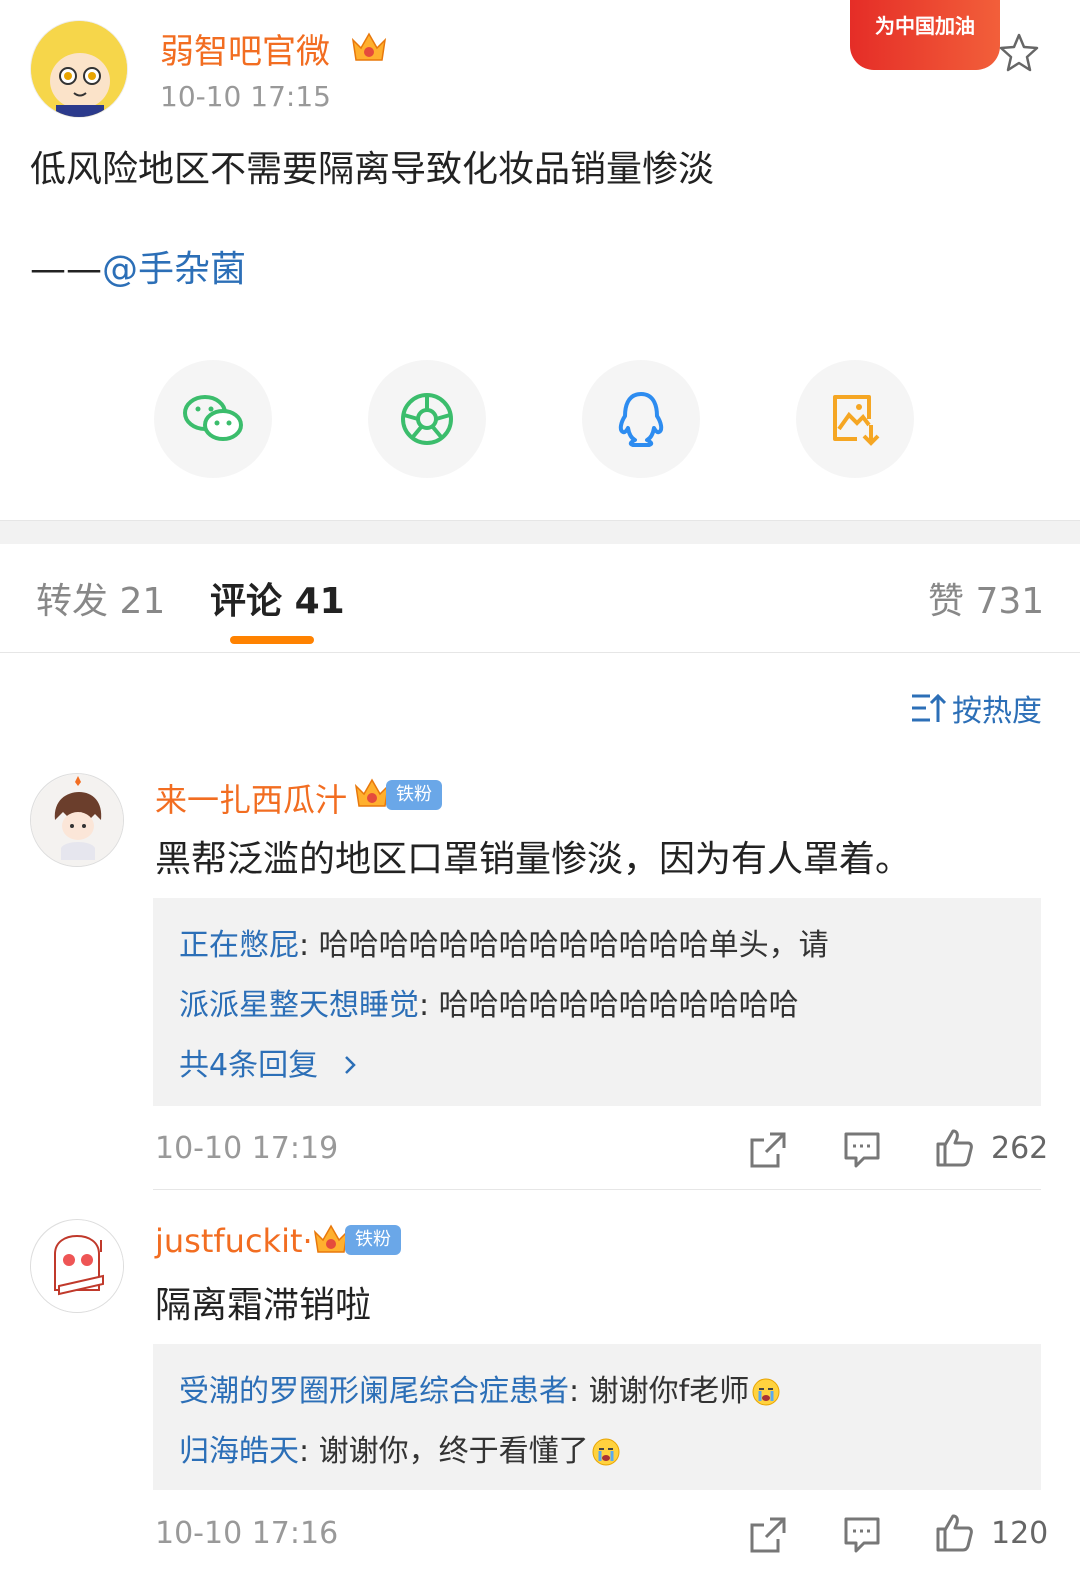 Image resolution: width=1080 pixels, height=1581 pixels. What do you see at coordinates (1019, 53) in the screenshot?
I see `favorite-star-icon` at bounding box center [1019, 53].